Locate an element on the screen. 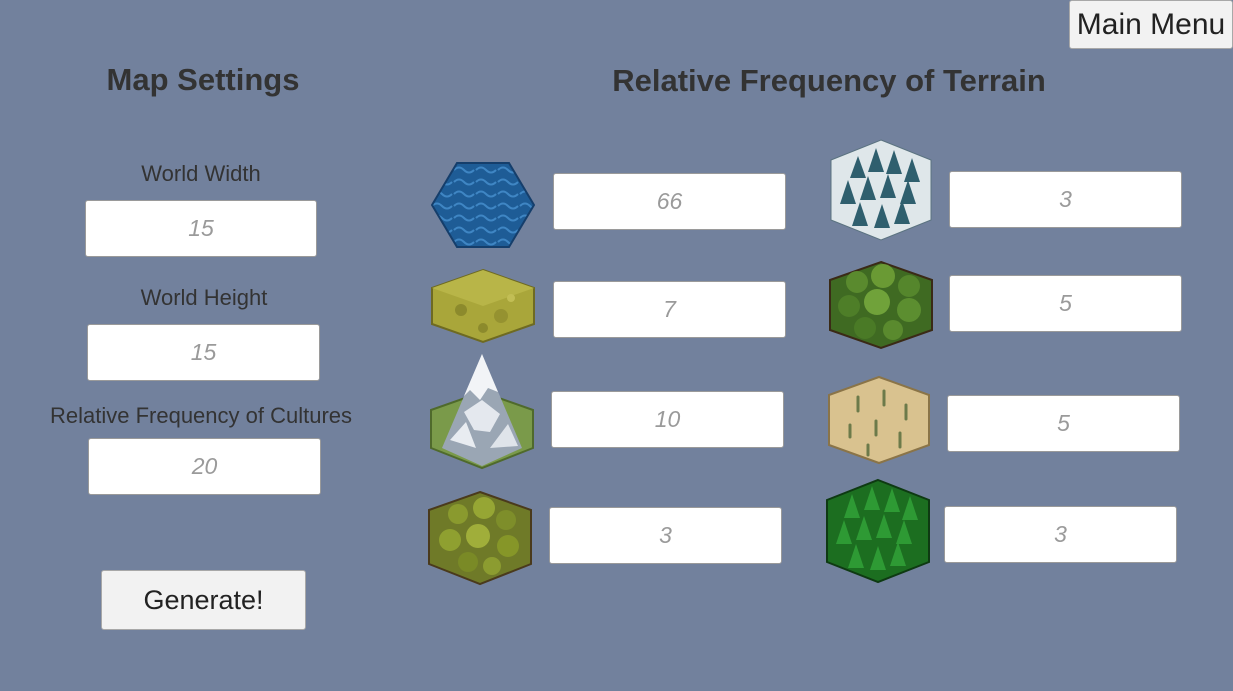 The height and width of the screenshot is (691, 1233). snowy-forest-frequency-input is located at coordinates (1065, 199).